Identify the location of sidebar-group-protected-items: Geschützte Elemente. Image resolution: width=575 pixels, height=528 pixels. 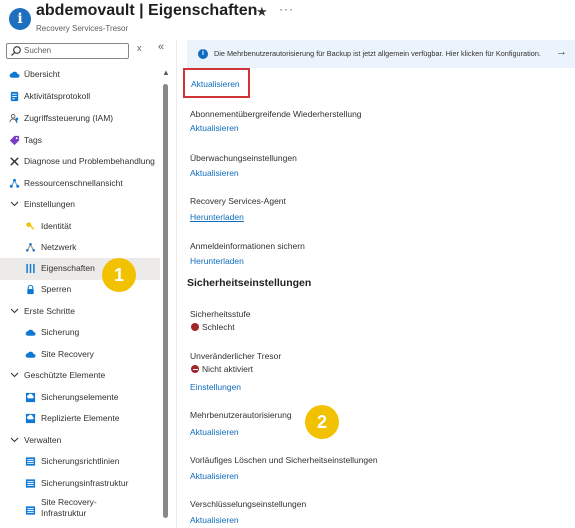
(80, 376).